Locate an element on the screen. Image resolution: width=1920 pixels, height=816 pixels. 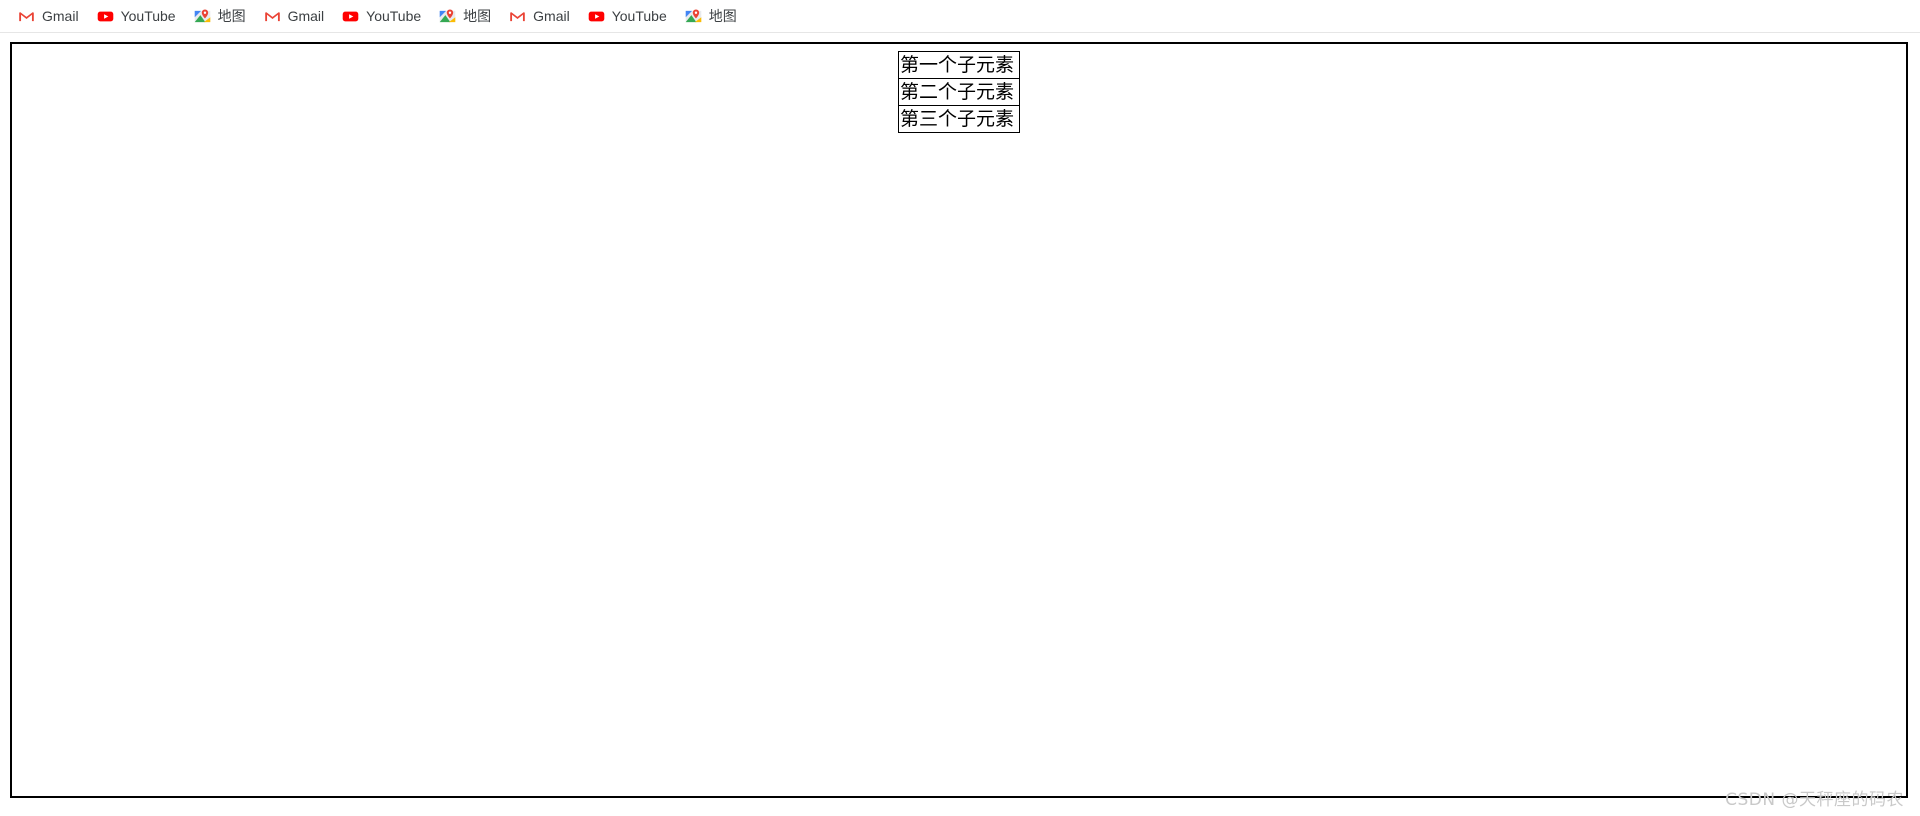
bookmark-item-maps-1: 地图 is located at coordinates (222, 16).